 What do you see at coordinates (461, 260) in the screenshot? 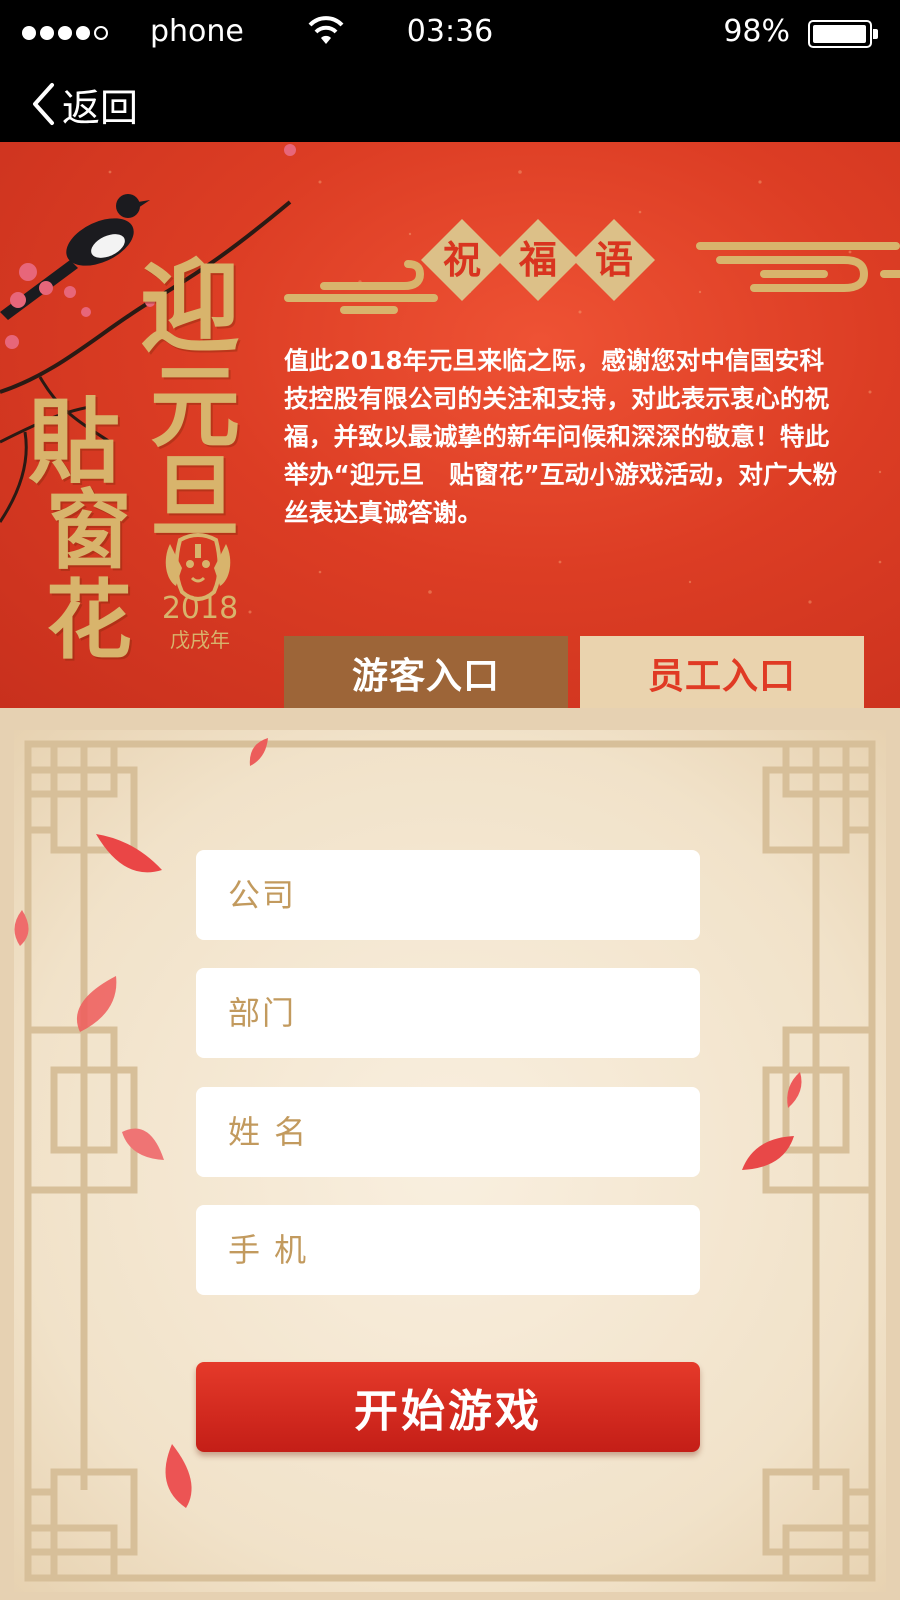
I see `blessing-title-char: 祝` at bounding box center [461, 260].